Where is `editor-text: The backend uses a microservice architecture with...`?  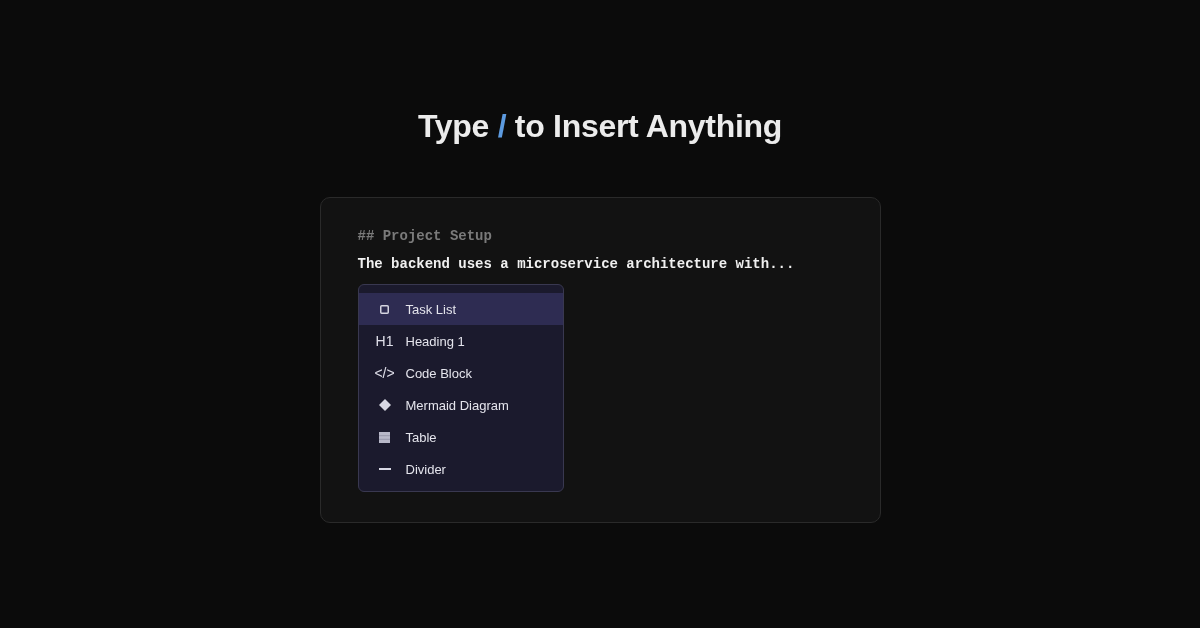 editor-text: The backend uses a microservice architecture with... is located at coordinates (576, 264).